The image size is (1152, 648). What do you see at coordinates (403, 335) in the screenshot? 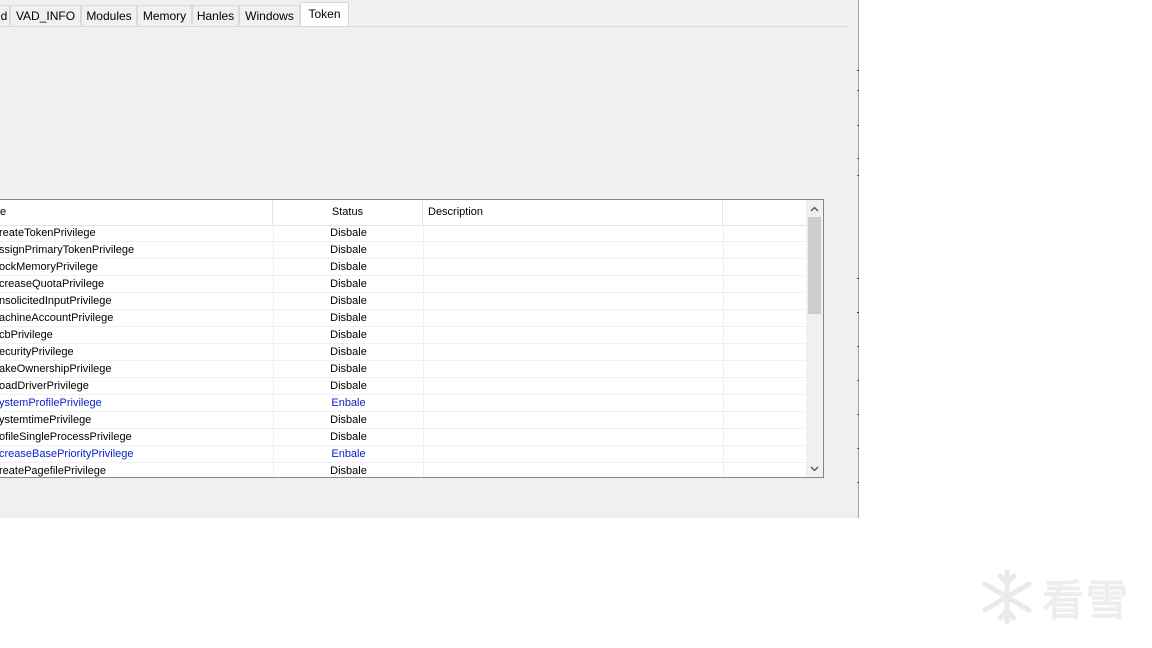
I see `table-row: cbPrivilege Disbale` at bounding box center [403, 335].